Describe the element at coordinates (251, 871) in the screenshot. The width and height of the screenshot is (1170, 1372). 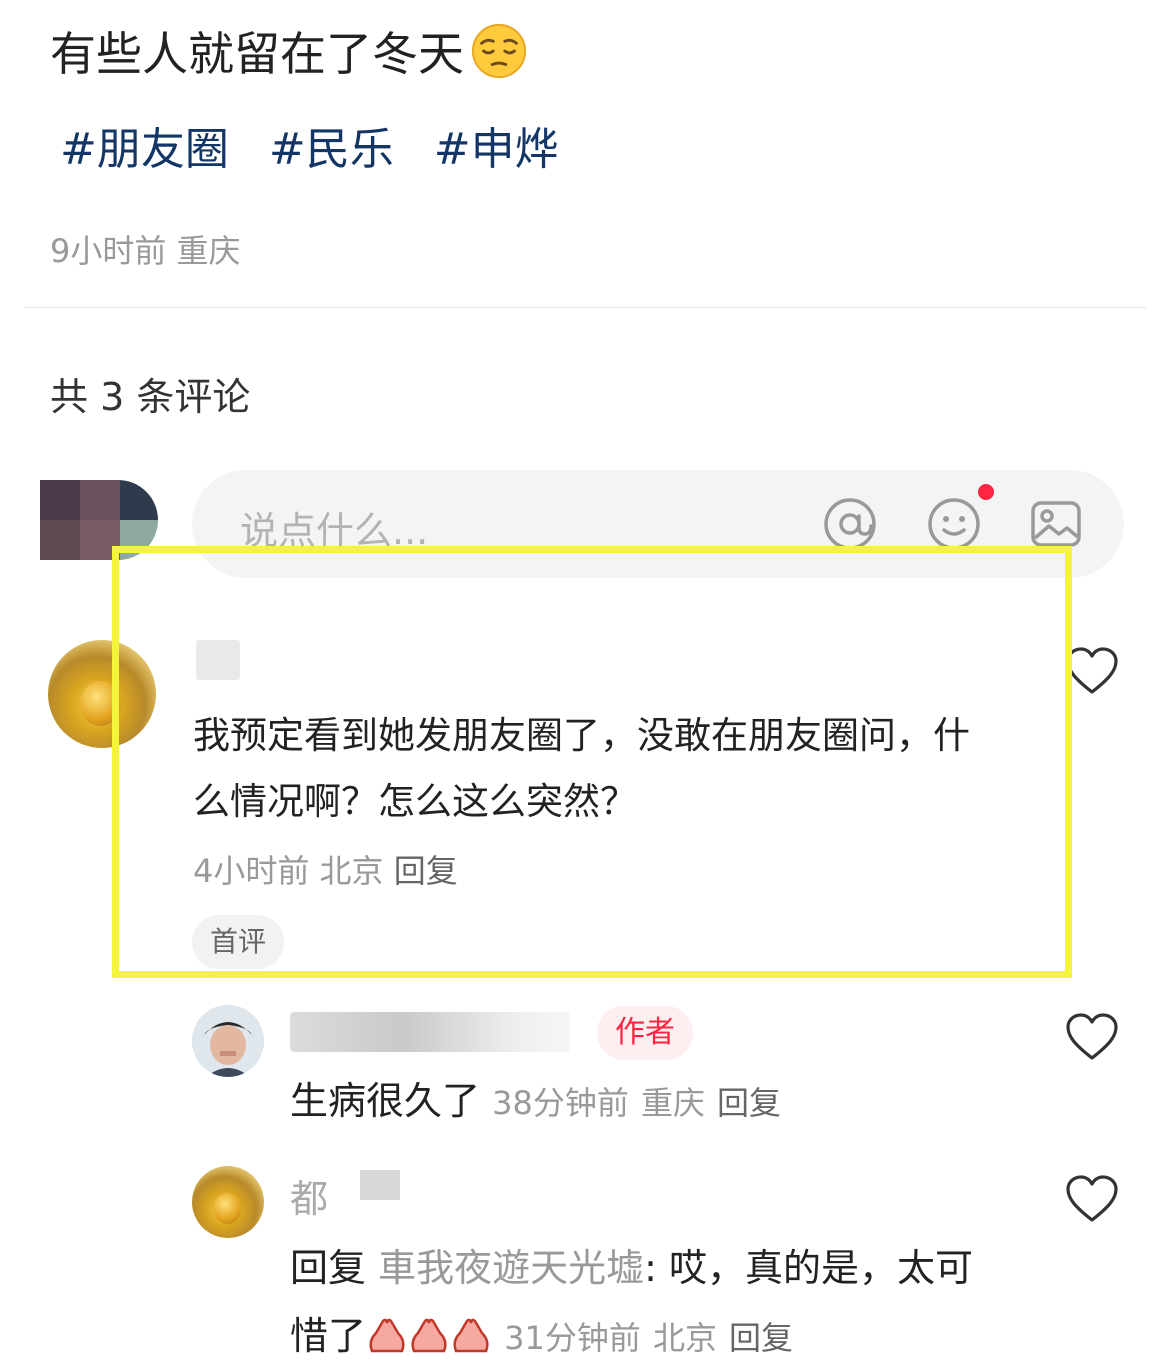
I see `comment-time: 4小时前` at that location.